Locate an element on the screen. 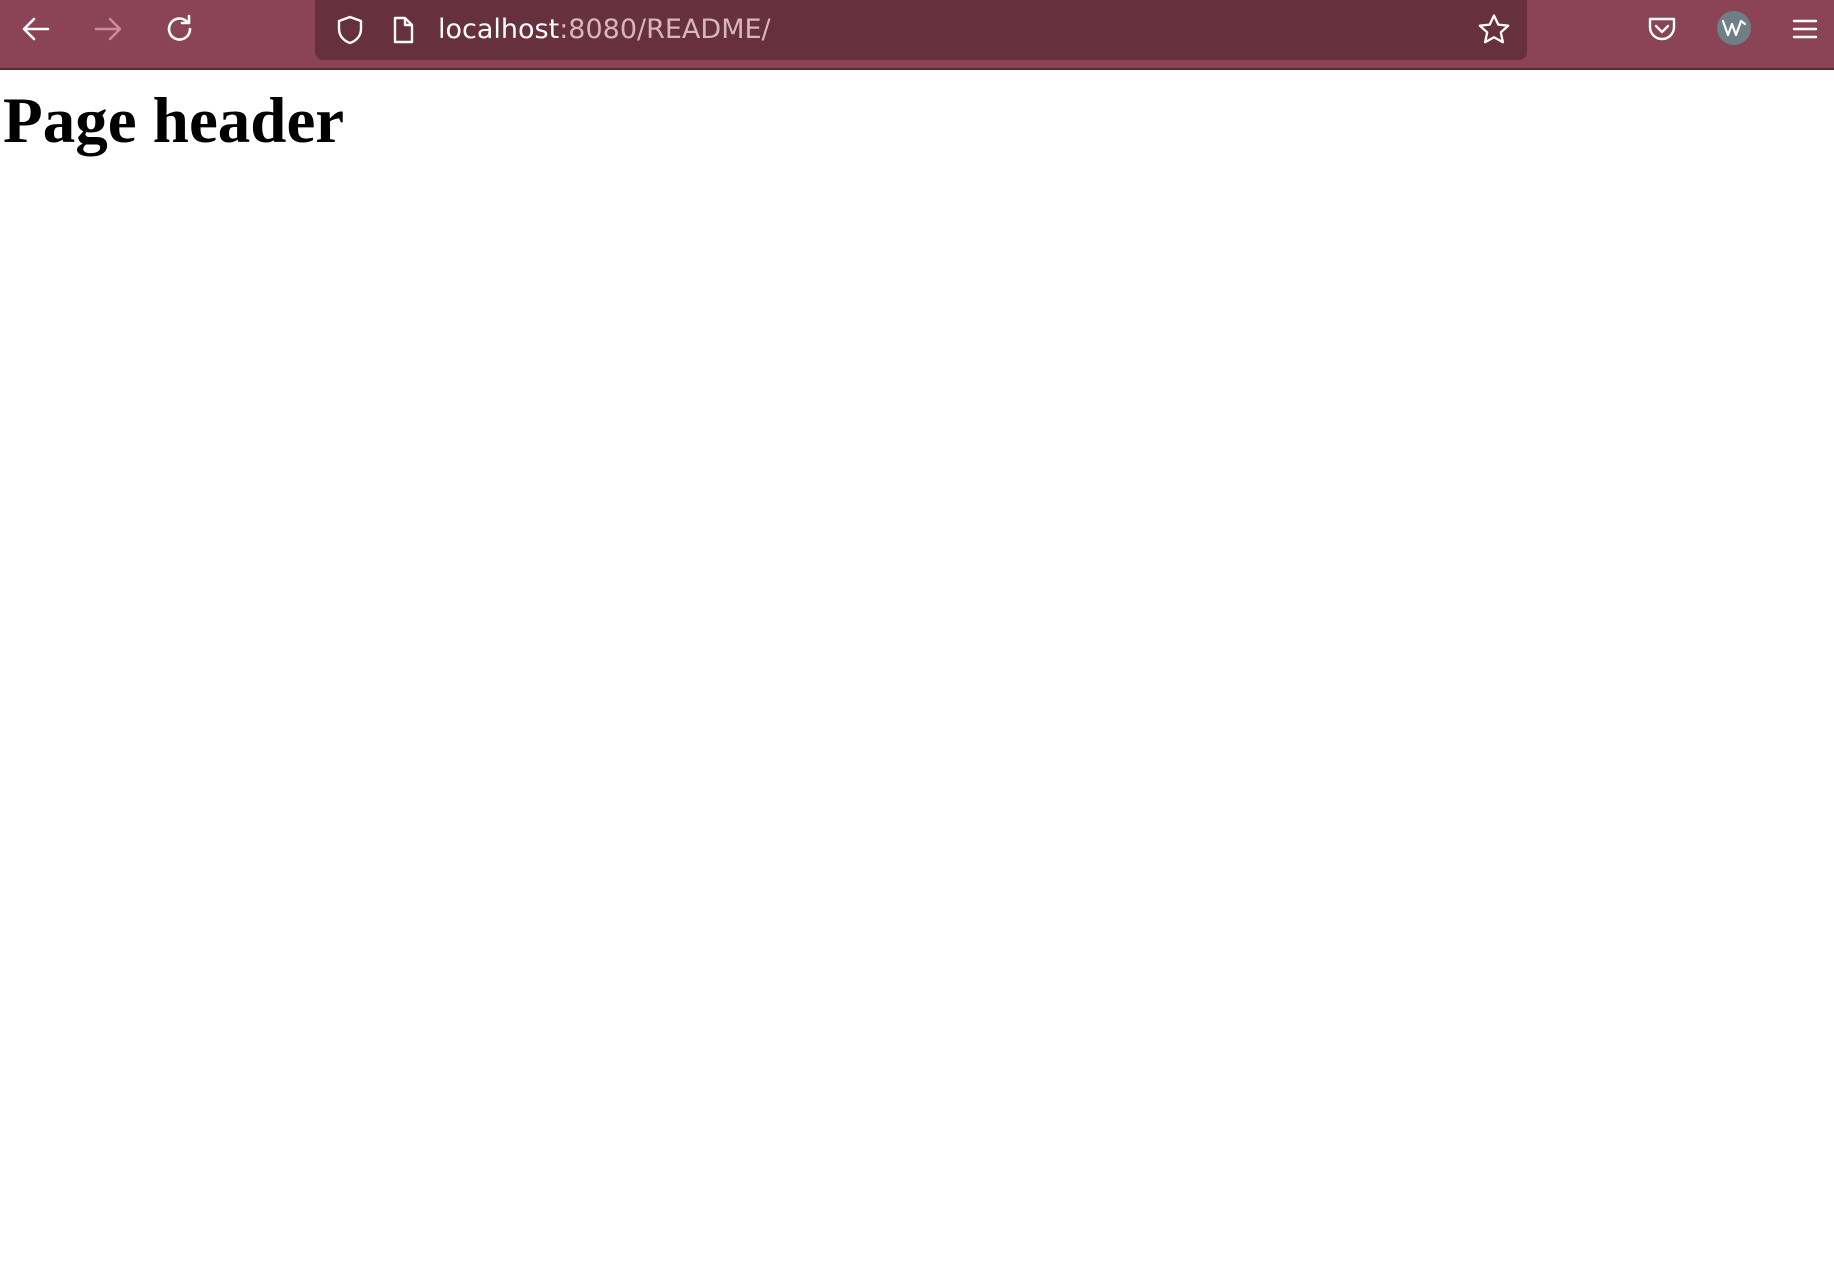  page-header: Page header is located at coordinates (174, 121).